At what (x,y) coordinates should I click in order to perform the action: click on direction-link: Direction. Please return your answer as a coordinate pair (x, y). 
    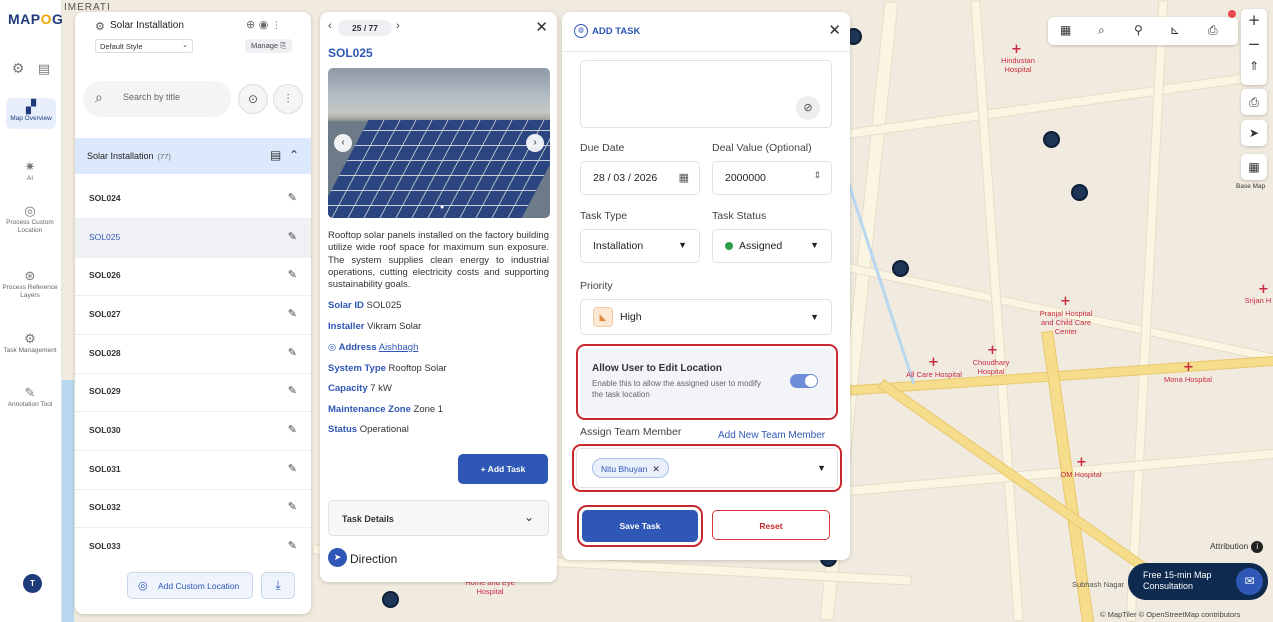
    Looking at the image, I should click on (373, 559).